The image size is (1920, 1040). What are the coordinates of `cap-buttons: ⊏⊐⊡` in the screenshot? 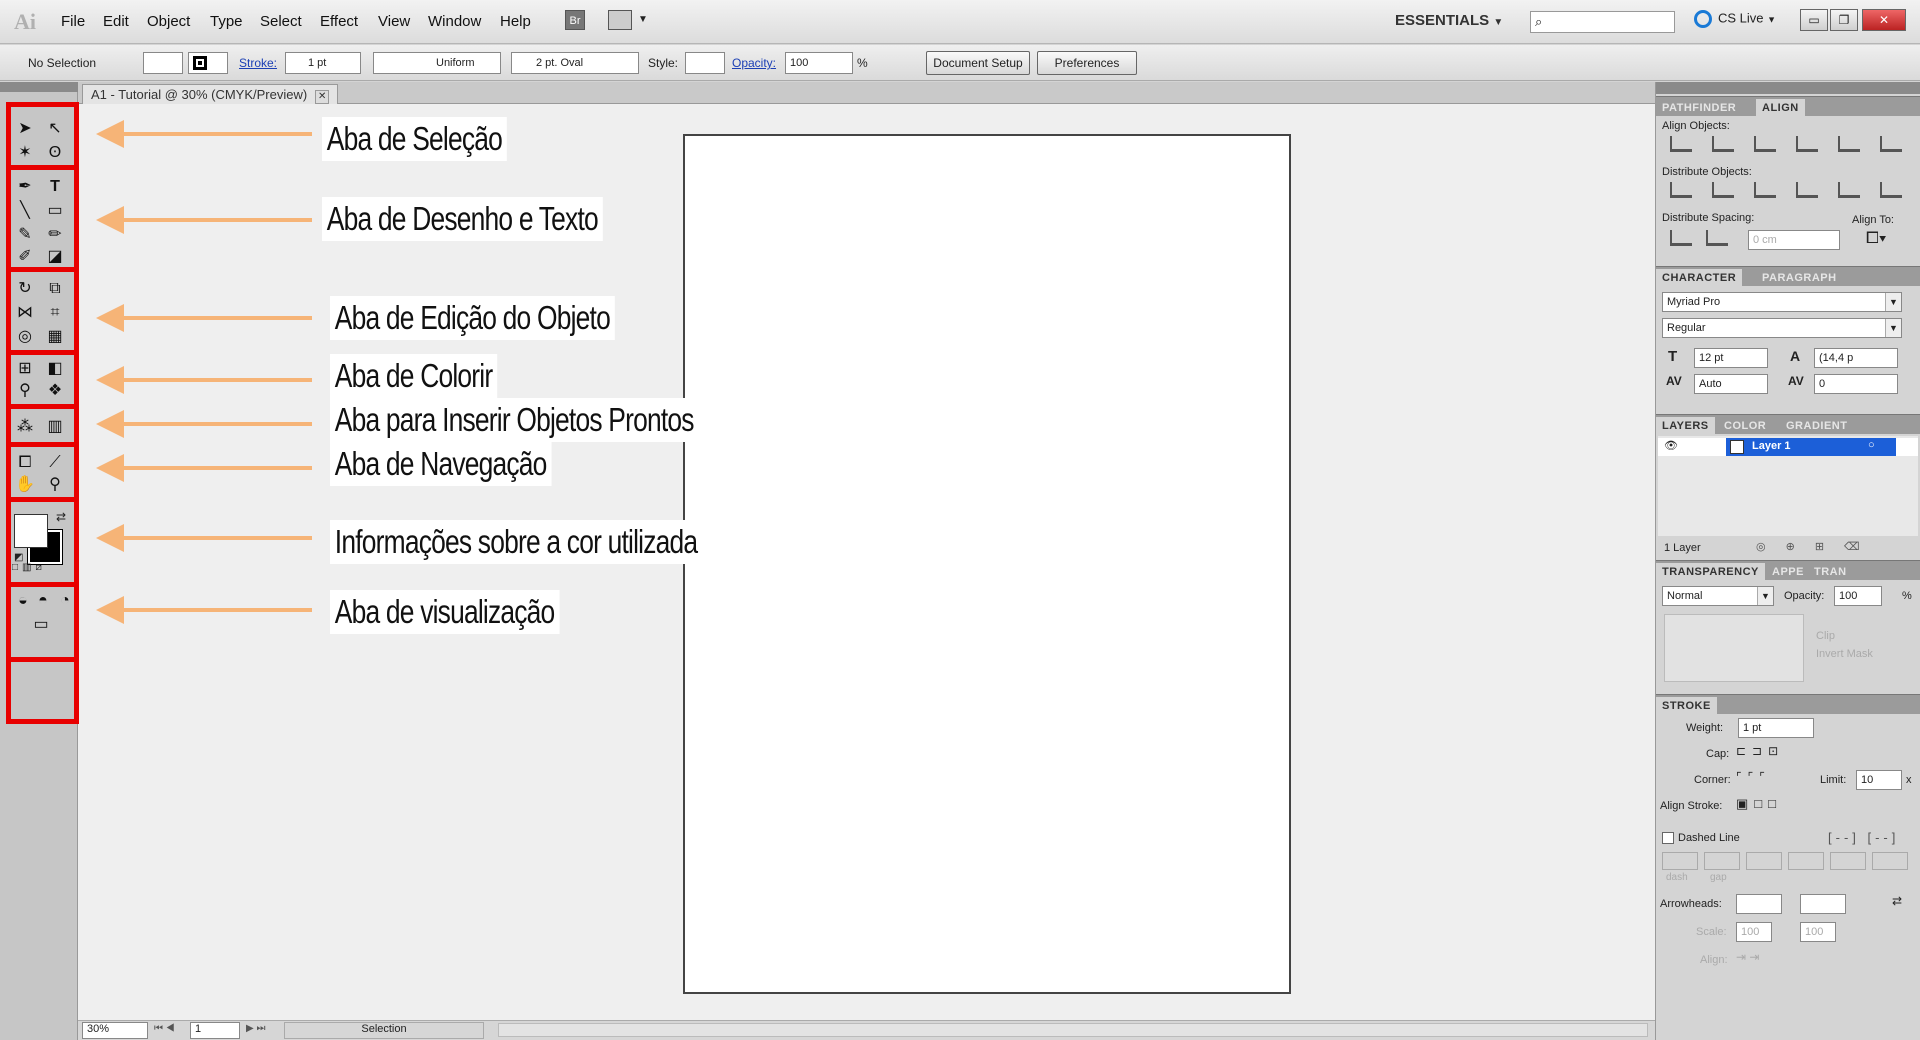 It's located at (1760, 751).